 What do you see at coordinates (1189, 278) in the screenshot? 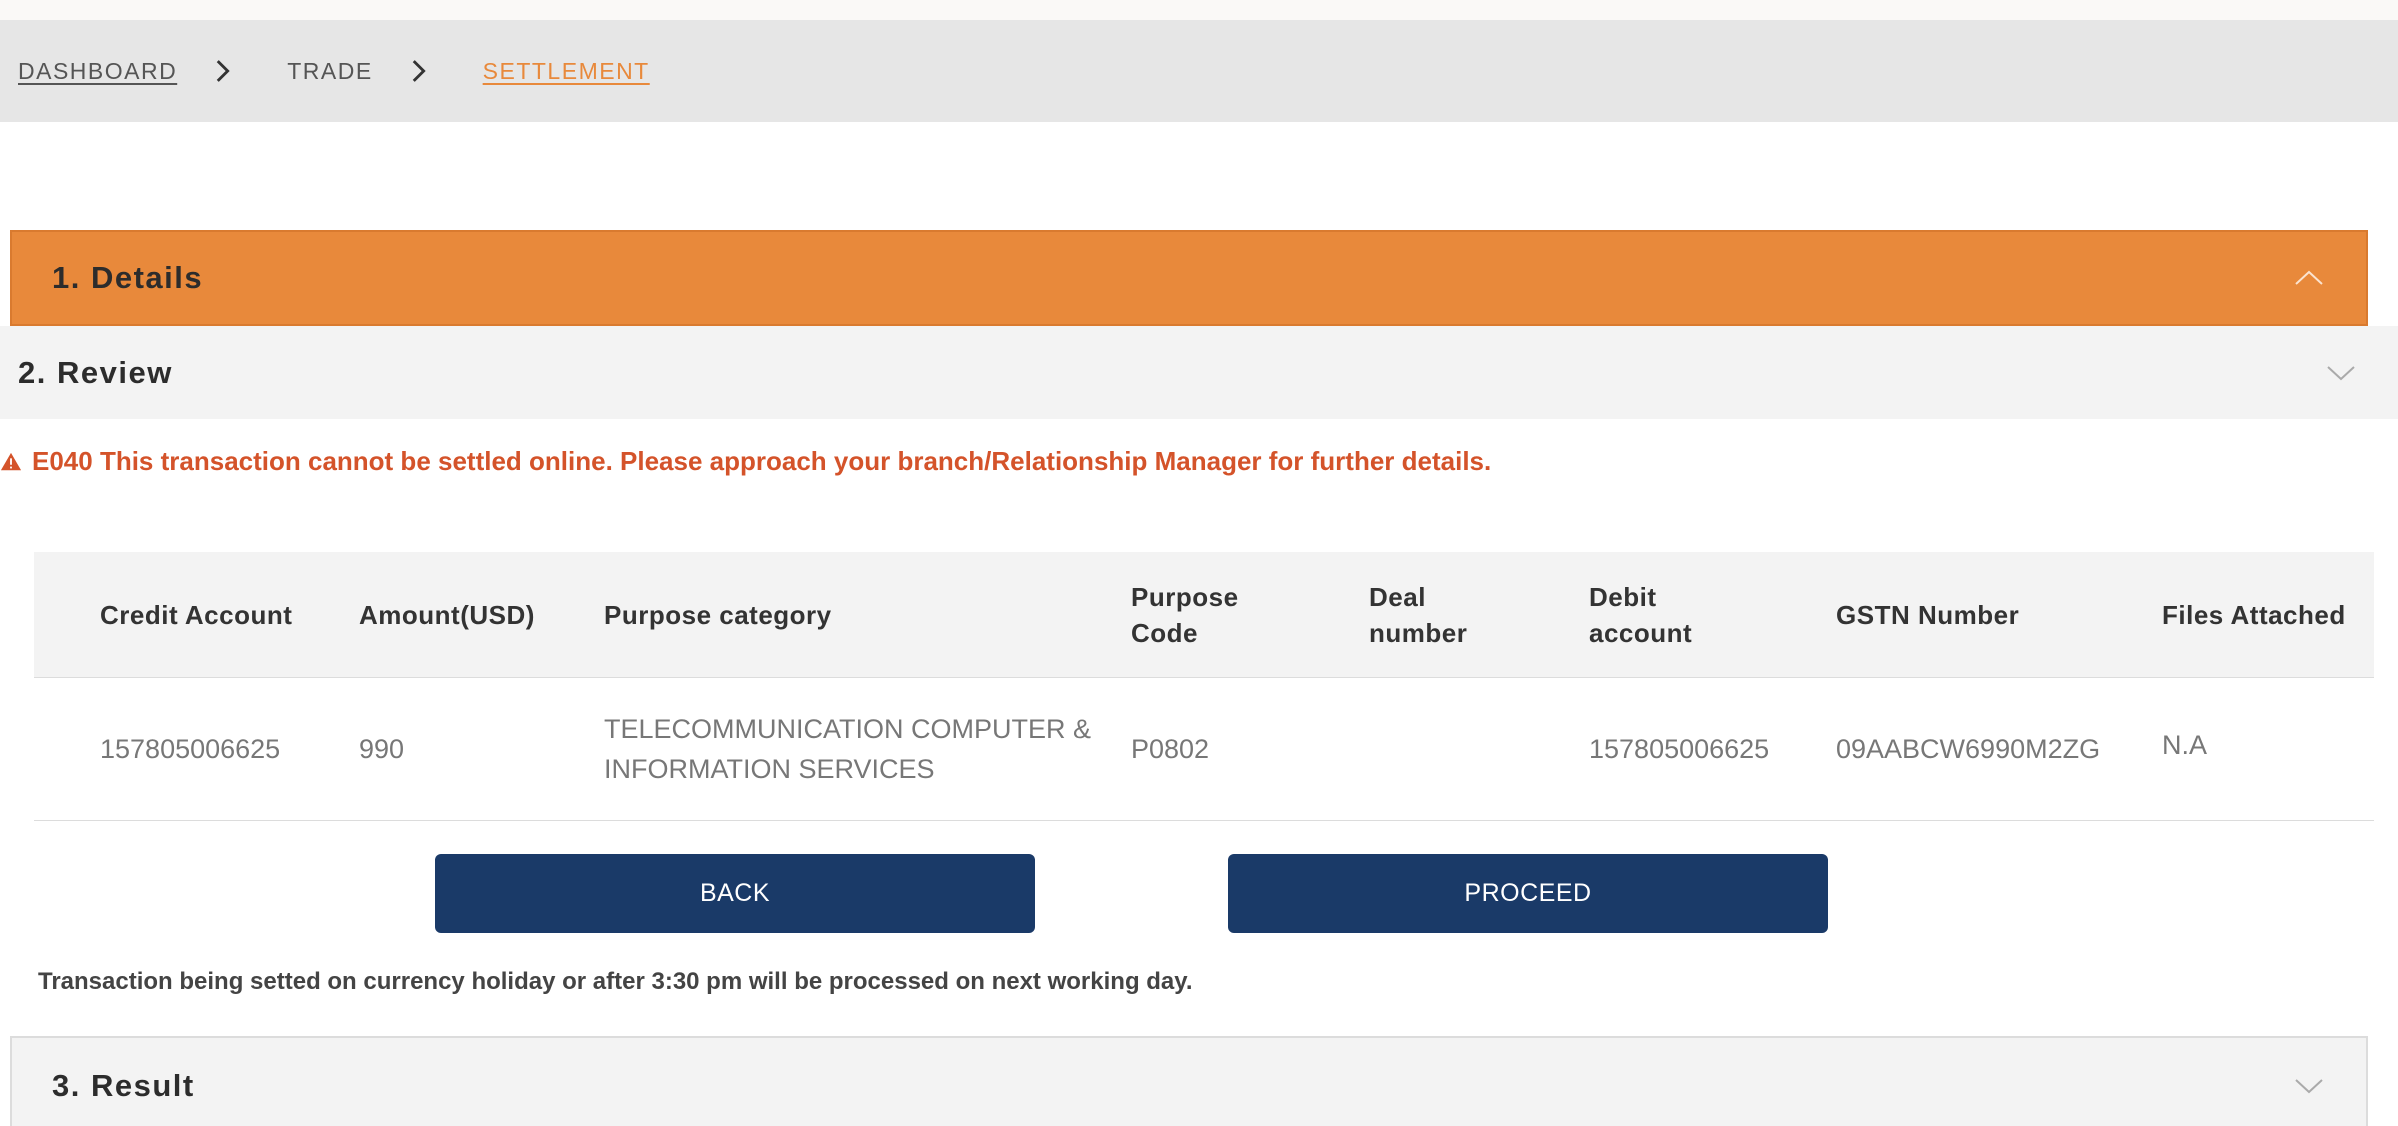
I see `section-details-header: 1. Details` at bounding box center [1189, 278].